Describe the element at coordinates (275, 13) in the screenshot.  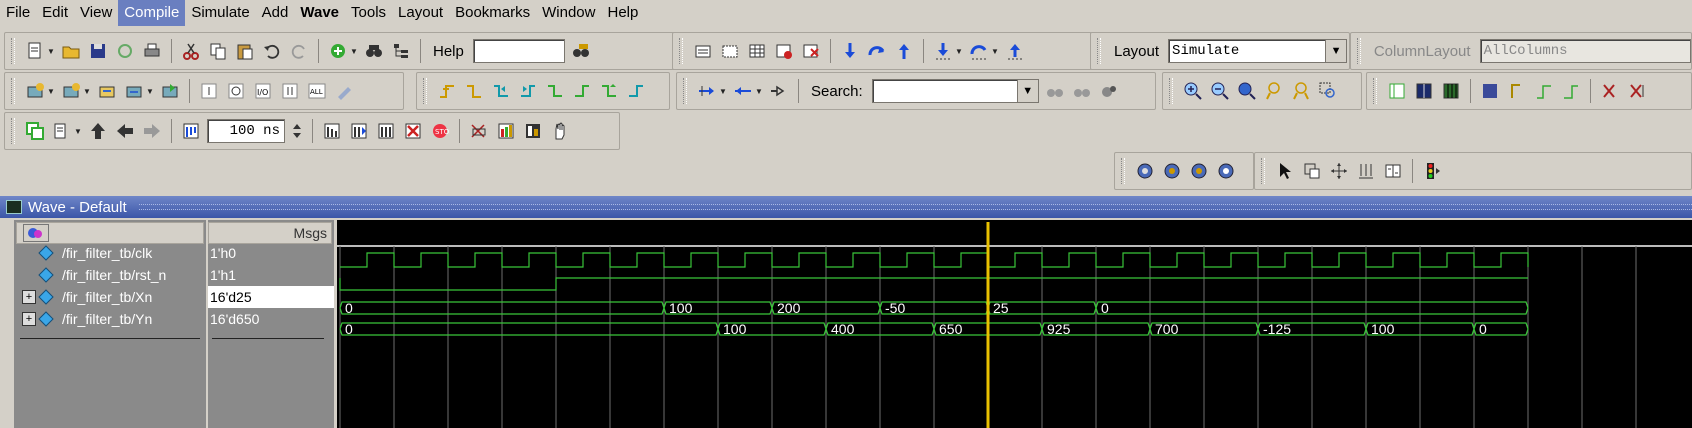
I see `menu-add: Add` at that location.